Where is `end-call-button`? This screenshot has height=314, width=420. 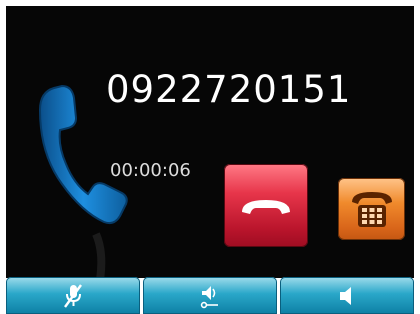
end-call-button is located at coordinates (266, 205).